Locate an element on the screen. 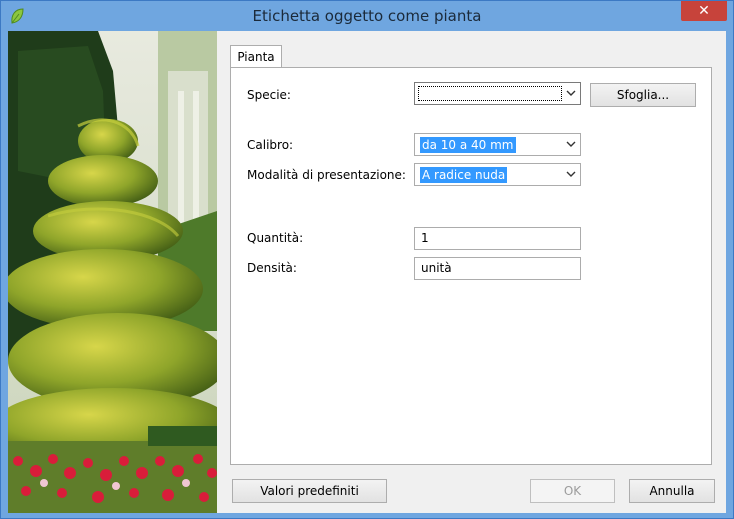 This screenshot has width=734, height=519. tab-pianta: Pianta is located at coordinates (256, 56).